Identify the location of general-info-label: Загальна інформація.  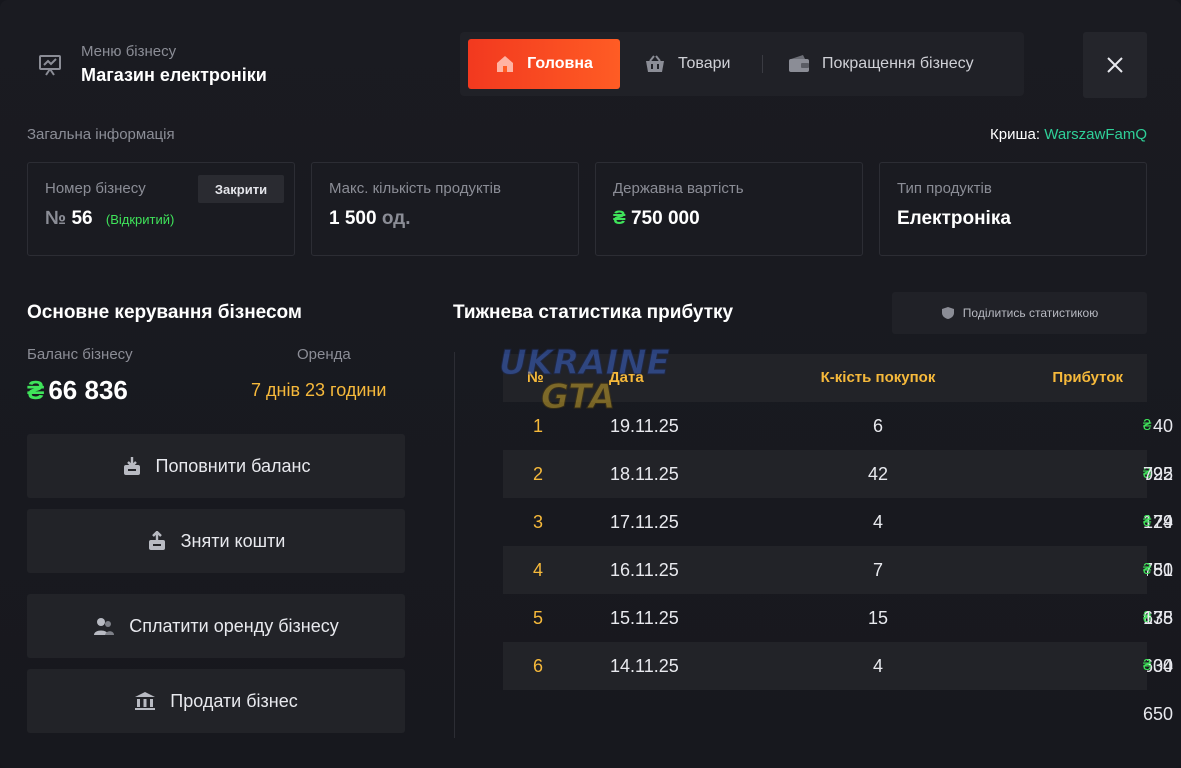
(101, 134).